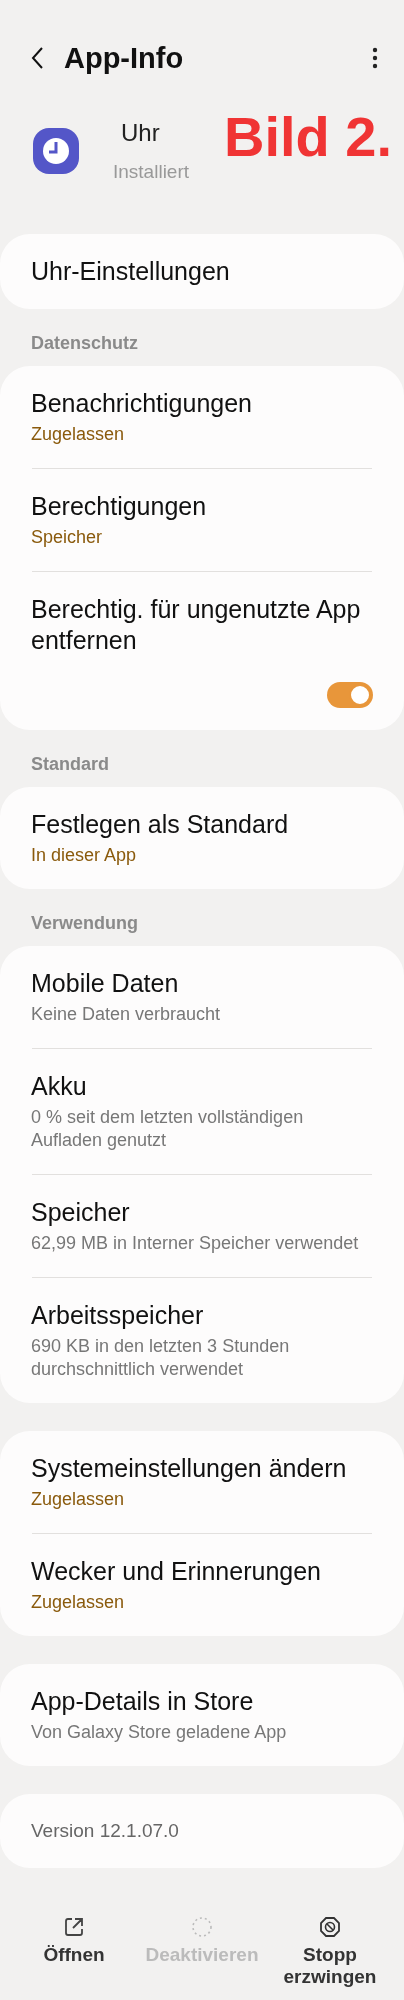 This screenshot has width=404, height=2000. What do you see at coordinates (159, 1732) in the screenshot?
I see `item-subtitle: Von Galaxy Store geladene App` at bounding box center [159, 1732].